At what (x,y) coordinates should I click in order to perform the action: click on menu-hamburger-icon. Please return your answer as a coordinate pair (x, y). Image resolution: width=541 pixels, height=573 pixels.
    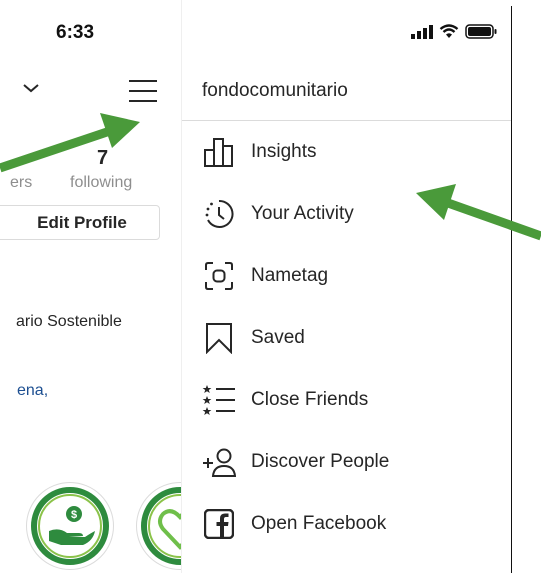
    Looking at the image, I should click on (143, 91).